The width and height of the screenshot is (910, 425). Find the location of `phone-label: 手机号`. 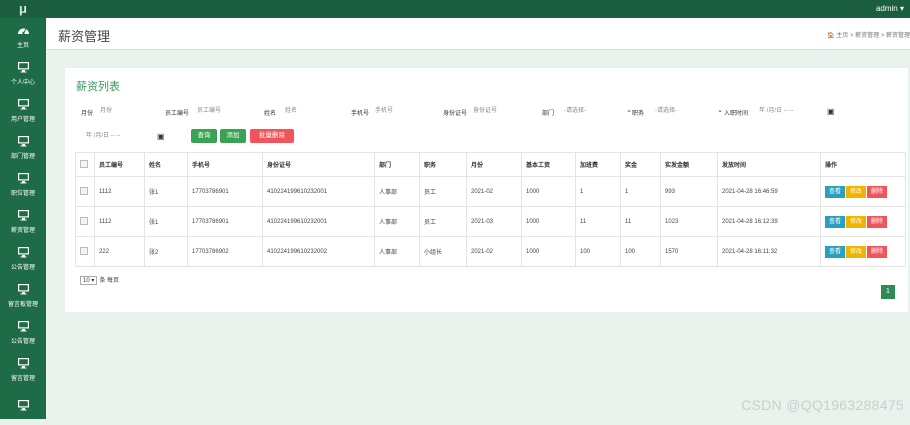

phone-label: 手机号 is located at coordinates (360, 114).